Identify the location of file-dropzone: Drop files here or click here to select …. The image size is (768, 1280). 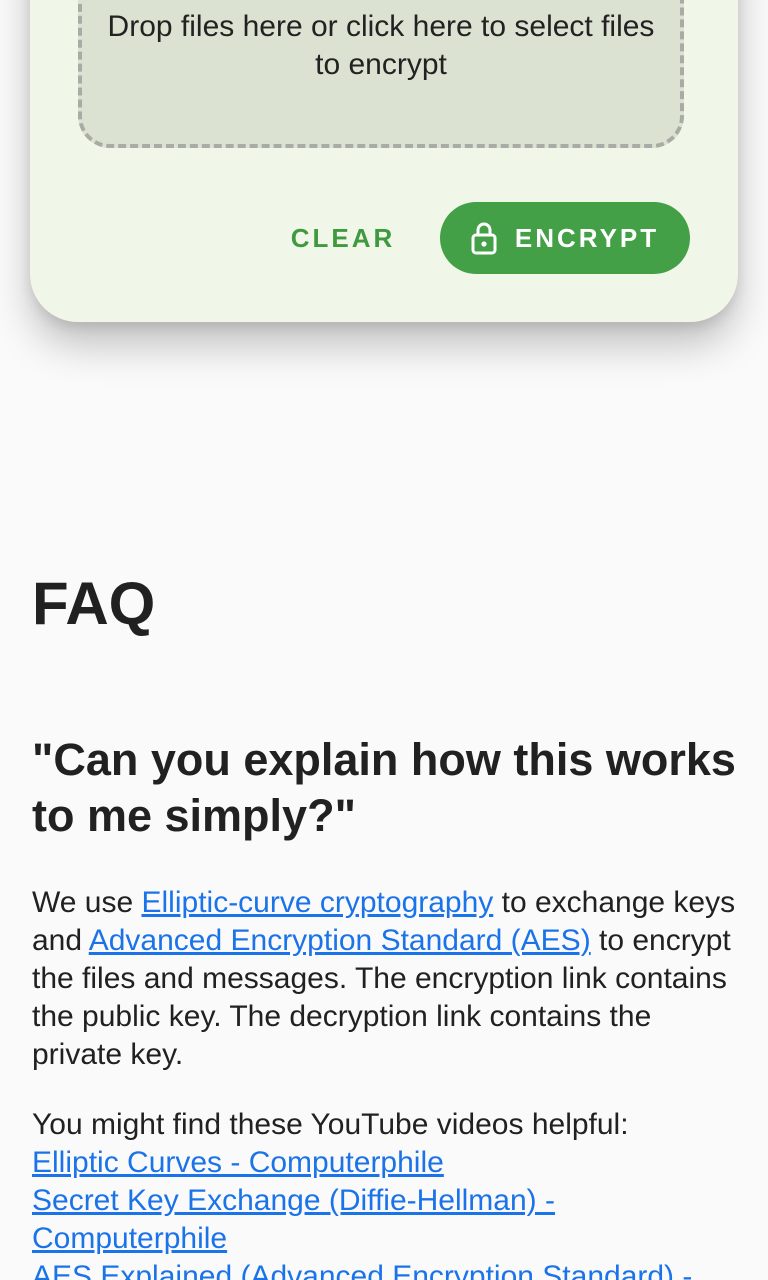
(381, 74).